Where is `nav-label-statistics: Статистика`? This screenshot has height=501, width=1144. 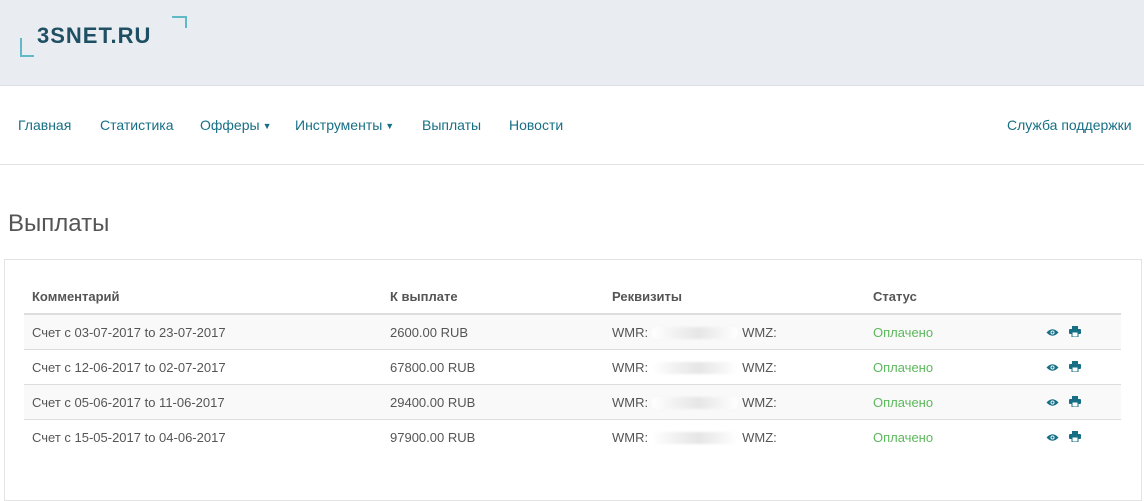 nav-label-statistics: Статистика is located at coordinates (137, 125).